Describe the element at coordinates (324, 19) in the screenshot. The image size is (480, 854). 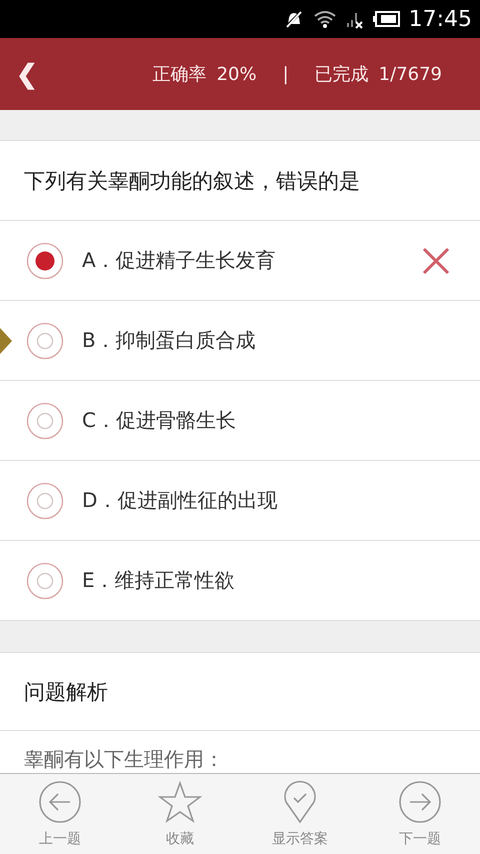
I see `wifi-icon` at that location.